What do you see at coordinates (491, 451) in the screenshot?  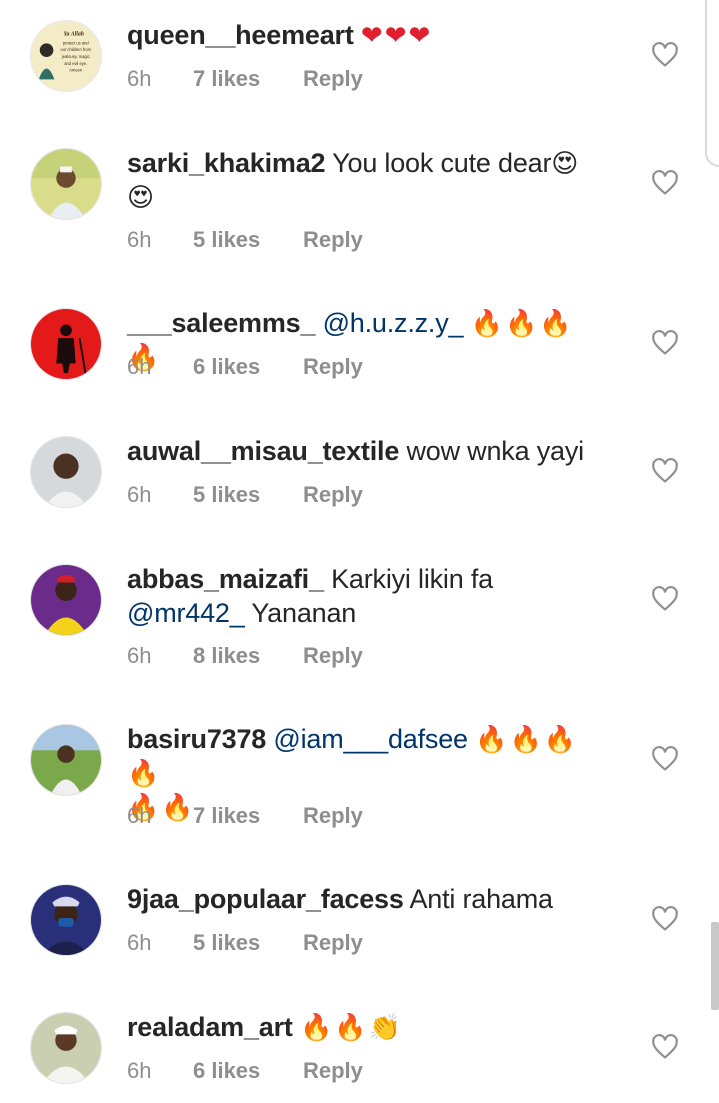 I see `comment-body: wow wnka yayi` at bounding box center [491, 451].